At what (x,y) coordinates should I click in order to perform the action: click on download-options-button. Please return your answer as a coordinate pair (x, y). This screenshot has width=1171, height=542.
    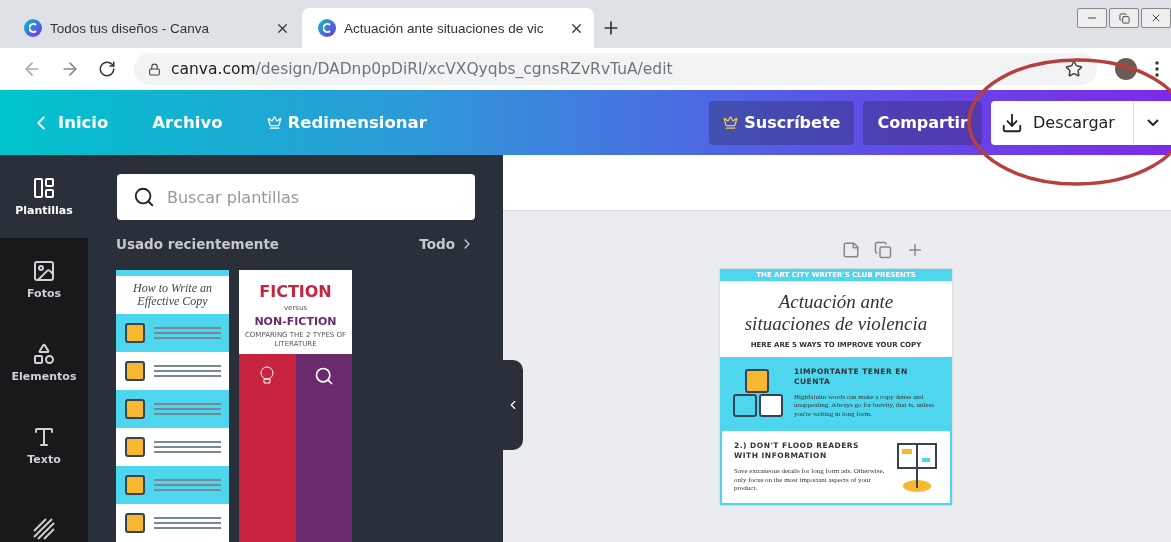
    Looking at the image, I should click on (1152, 122).